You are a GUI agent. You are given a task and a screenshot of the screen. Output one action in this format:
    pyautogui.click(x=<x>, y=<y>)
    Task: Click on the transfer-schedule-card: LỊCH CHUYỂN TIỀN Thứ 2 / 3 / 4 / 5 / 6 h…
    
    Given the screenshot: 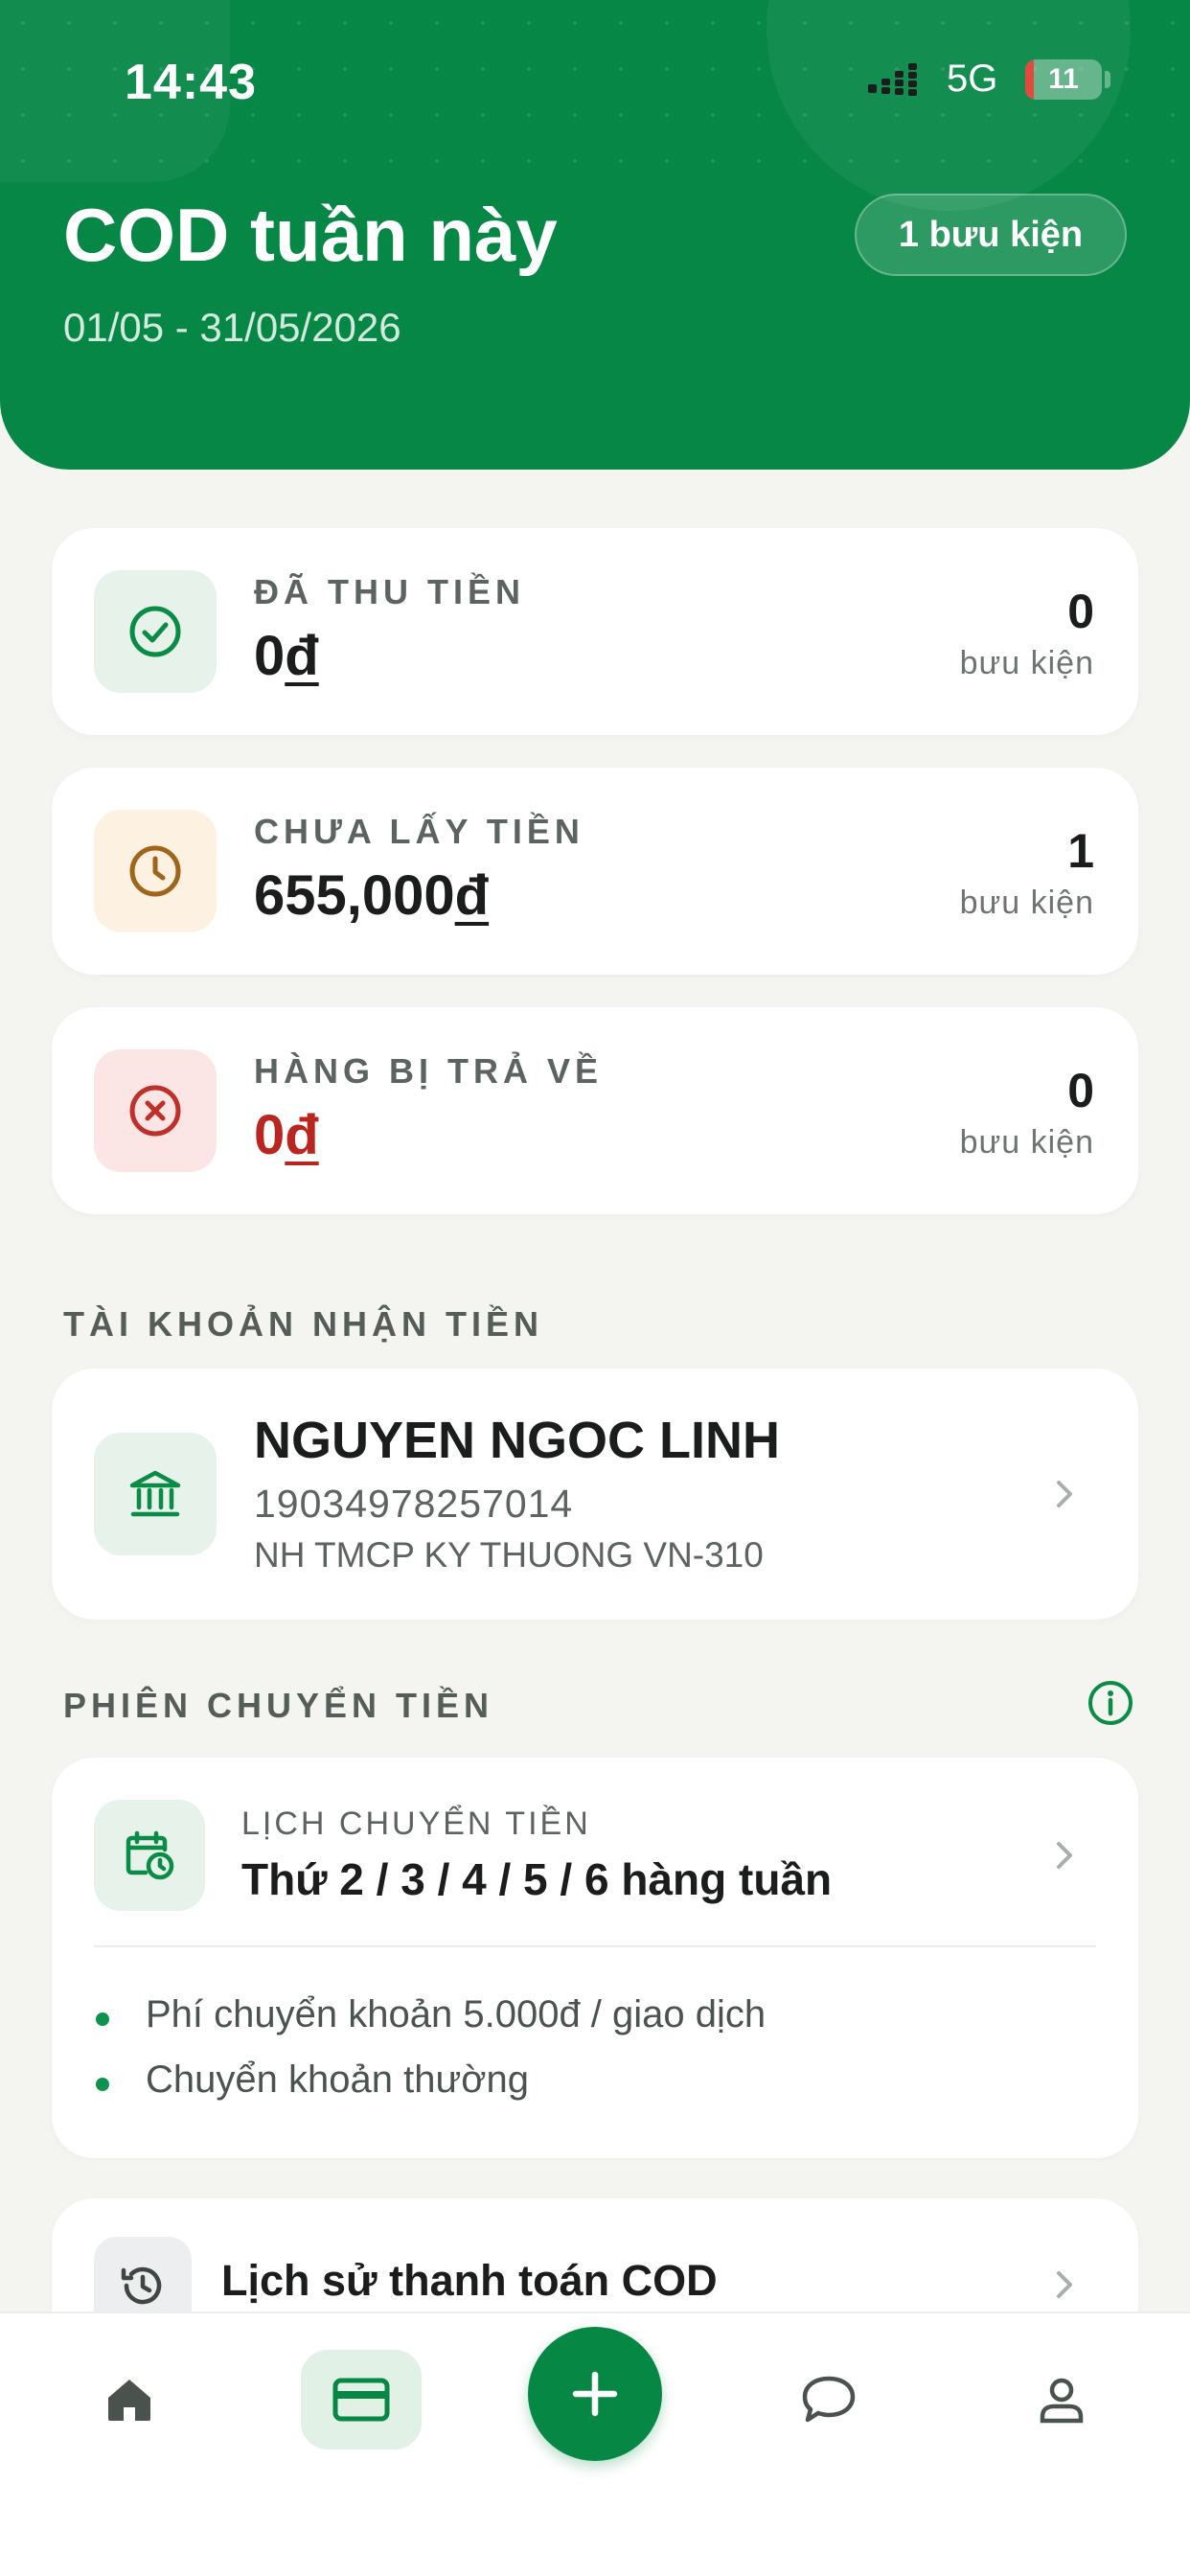 What is the action you would take?
    pyautogui.click(x=595, y=1958)
    